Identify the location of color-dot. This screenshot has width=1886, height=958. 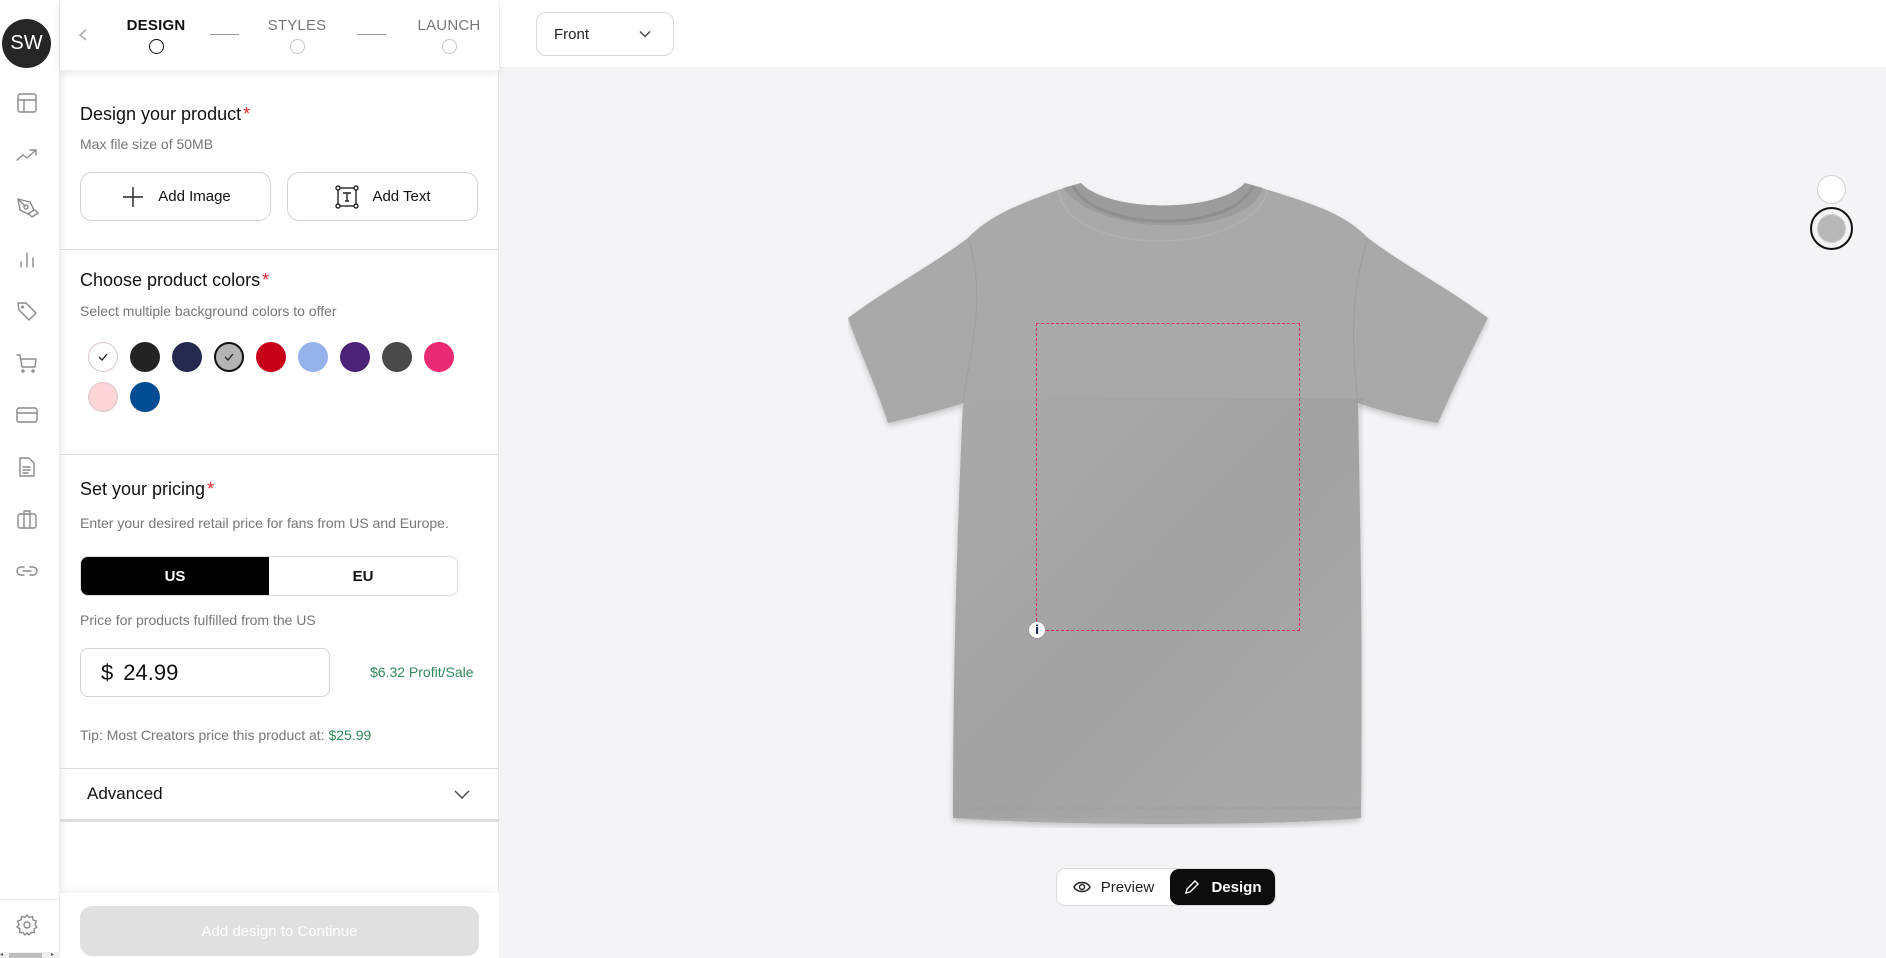
(1831, 228).